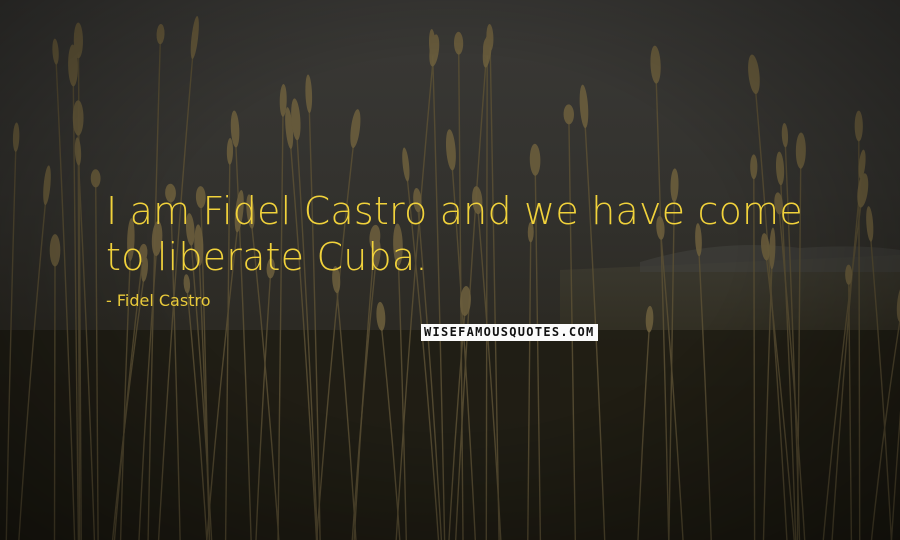  What do you see at coordinates (158, 300) in the screenshot?
I see `quote-author: - Fidel Castro` at bounding box center [158, 300].